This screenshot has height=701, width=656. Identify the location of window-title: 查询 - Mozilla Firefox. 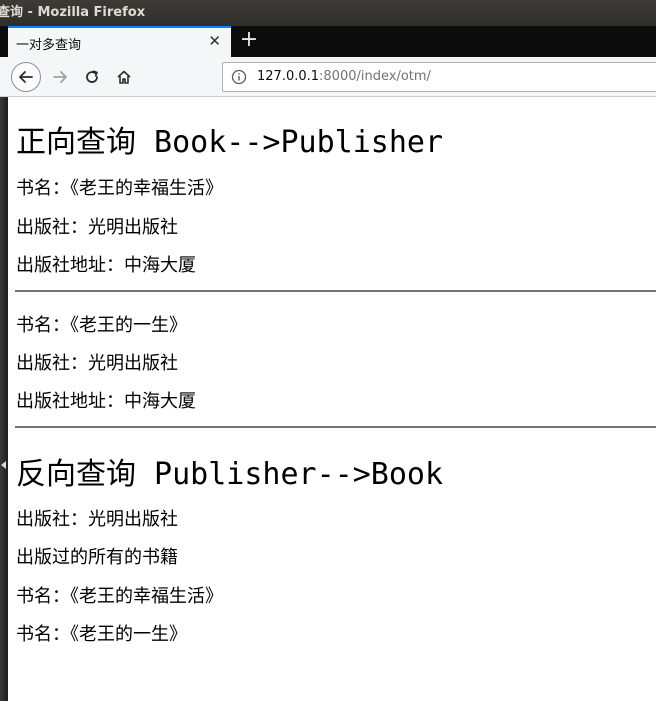
(73, 12).